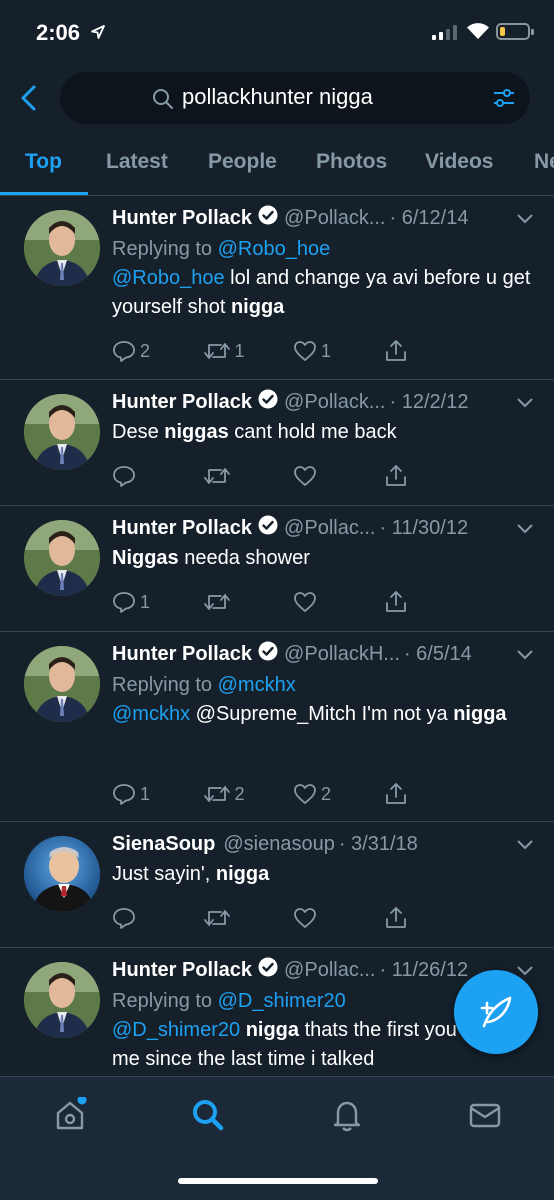 The image size is (554, 1200). What do you see at coordinates (544, 162) in the screenshot?
I see `tab-news: Ne` at bounding box center [544, 162].